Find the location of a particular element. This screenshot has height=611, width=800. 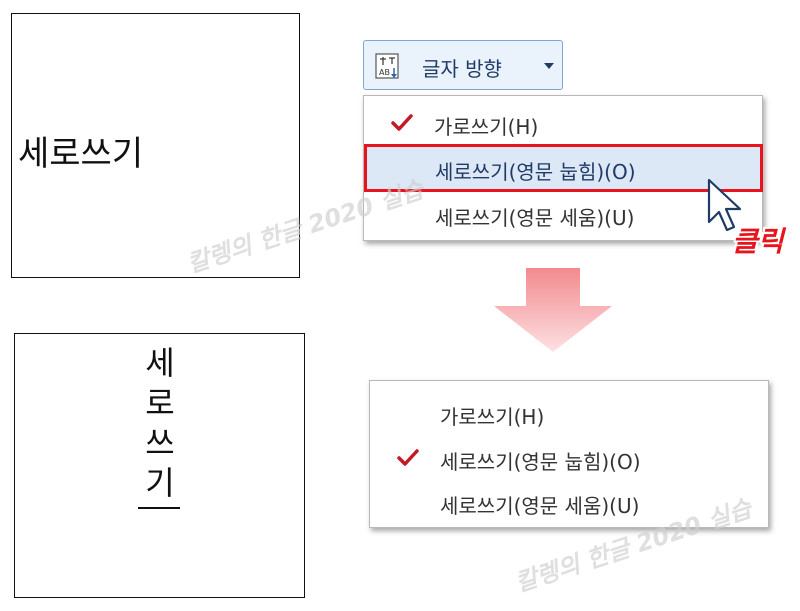

chevron-down-icon is located at coordinates (549, 66).